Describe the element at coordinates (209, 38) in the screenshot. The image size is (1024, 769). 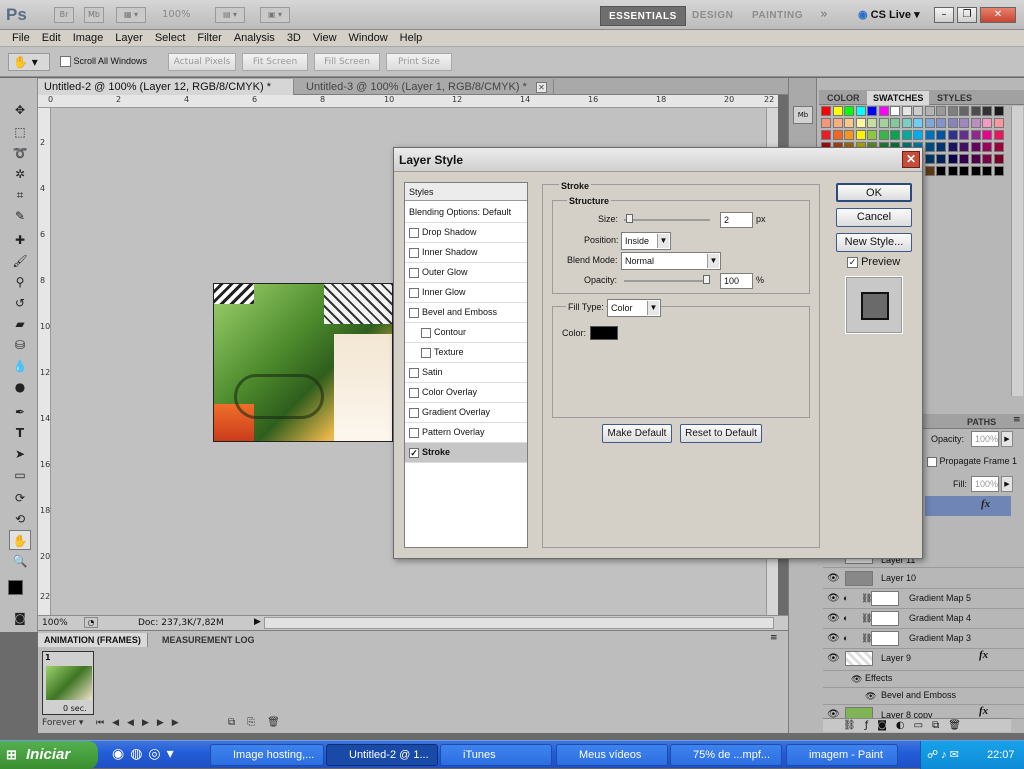
I see `menu-filter: Filter` at that location.